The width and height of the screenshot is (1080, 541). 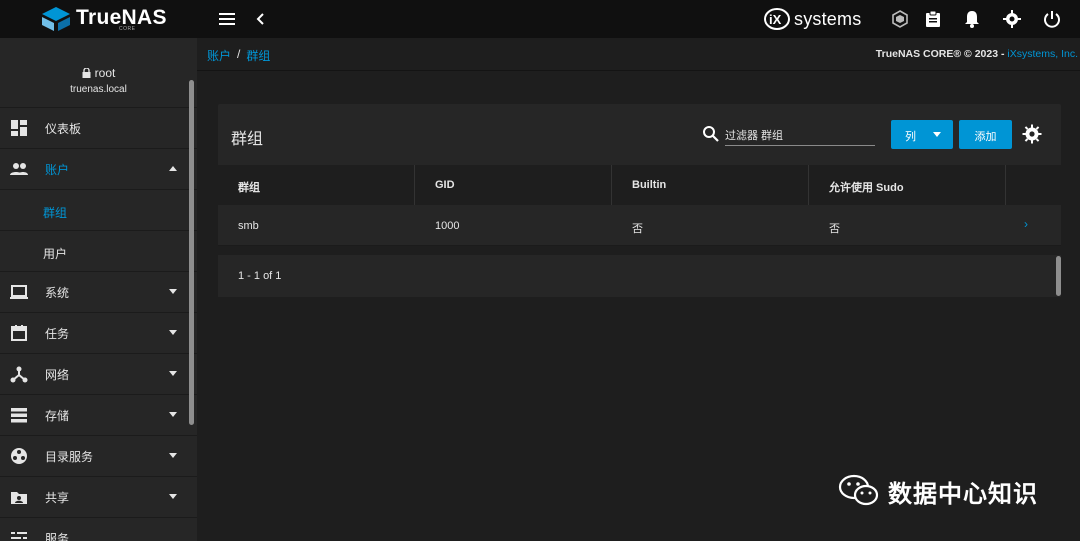 What do you see at coordinates (19, 169) in the screenshot?
I see `people-icon` at bounding box center [19, 169].